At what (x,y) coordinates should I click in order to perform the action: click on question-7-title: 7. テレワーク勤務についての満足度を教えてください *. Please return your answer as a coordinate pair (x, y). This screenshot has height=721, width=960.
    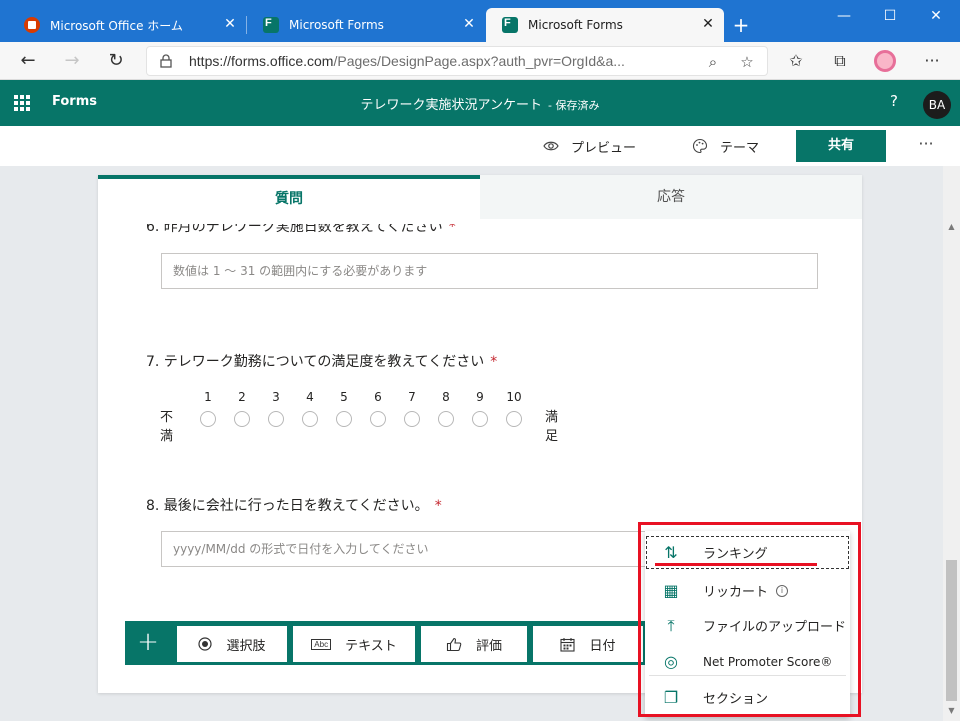
    Looking at the image, I should click on (321, 361).